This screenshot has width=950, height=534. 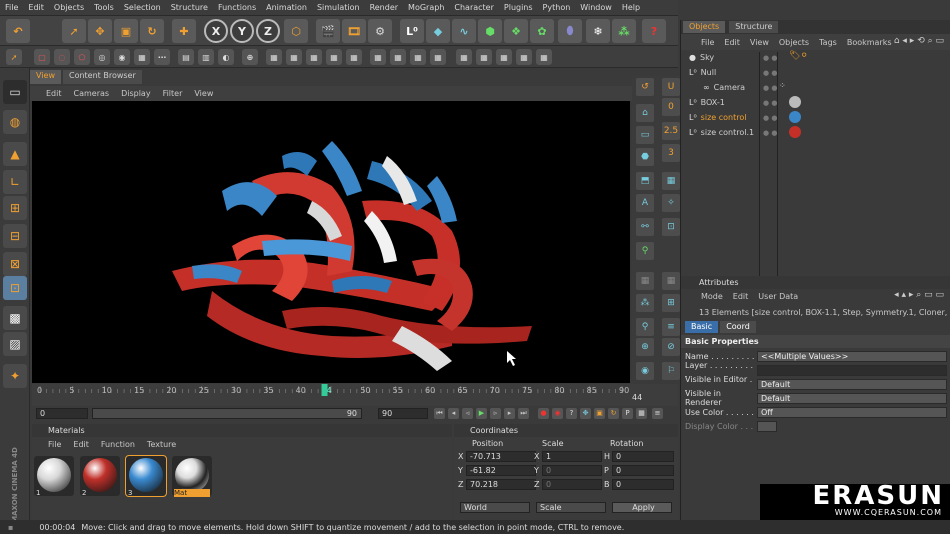 I want to click on right-tool-18-icon: ⊞, so click(x=671, y=303).